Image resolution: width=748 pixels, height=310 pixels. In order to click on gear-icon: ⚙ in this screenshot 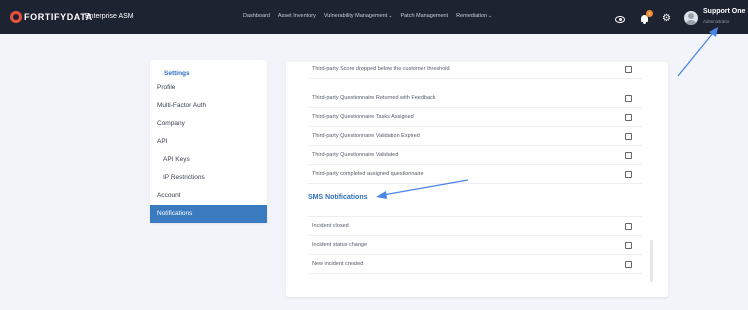, I will do `click(666, 19)`.